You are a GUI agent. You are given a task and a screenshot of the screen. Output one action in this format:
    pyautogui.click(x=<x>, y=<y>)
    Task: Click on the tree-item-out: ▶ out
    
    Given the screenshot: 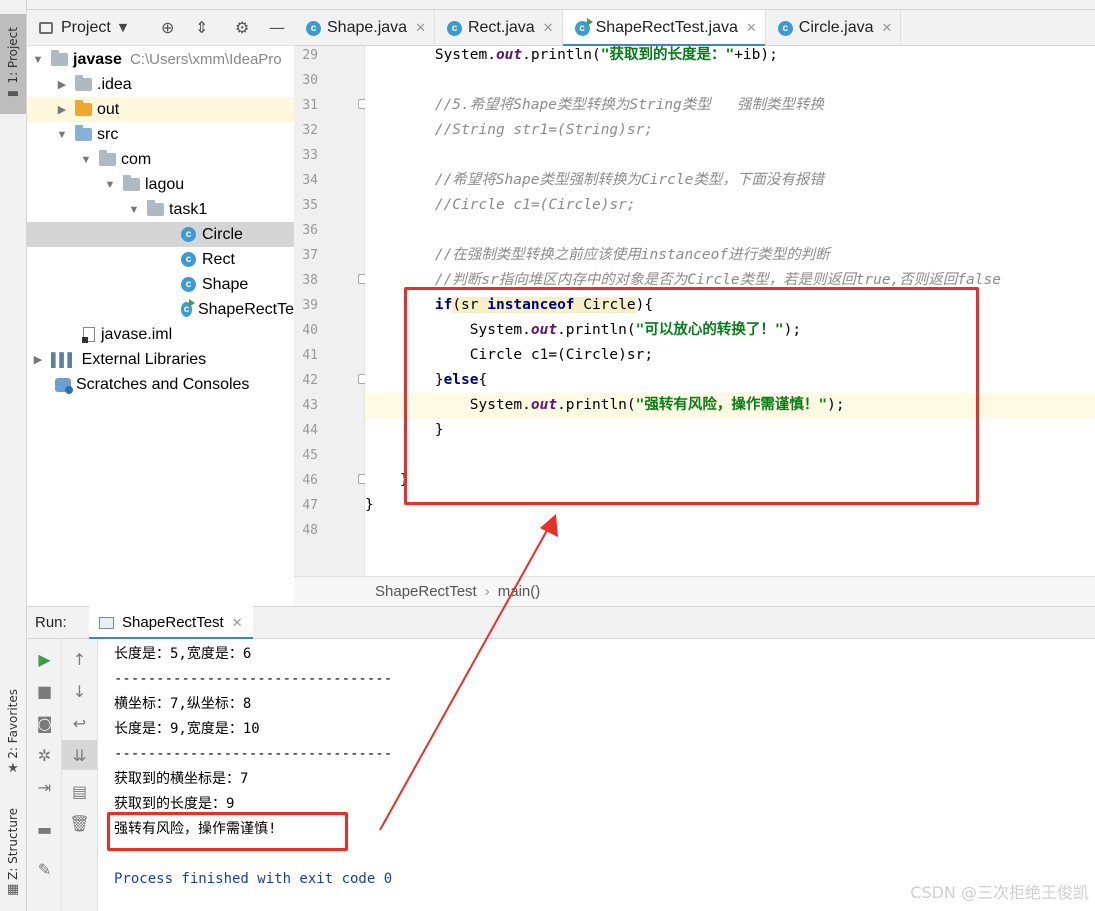 What is the action you would take?
    pyautogui.click(x=160, y=109)
    